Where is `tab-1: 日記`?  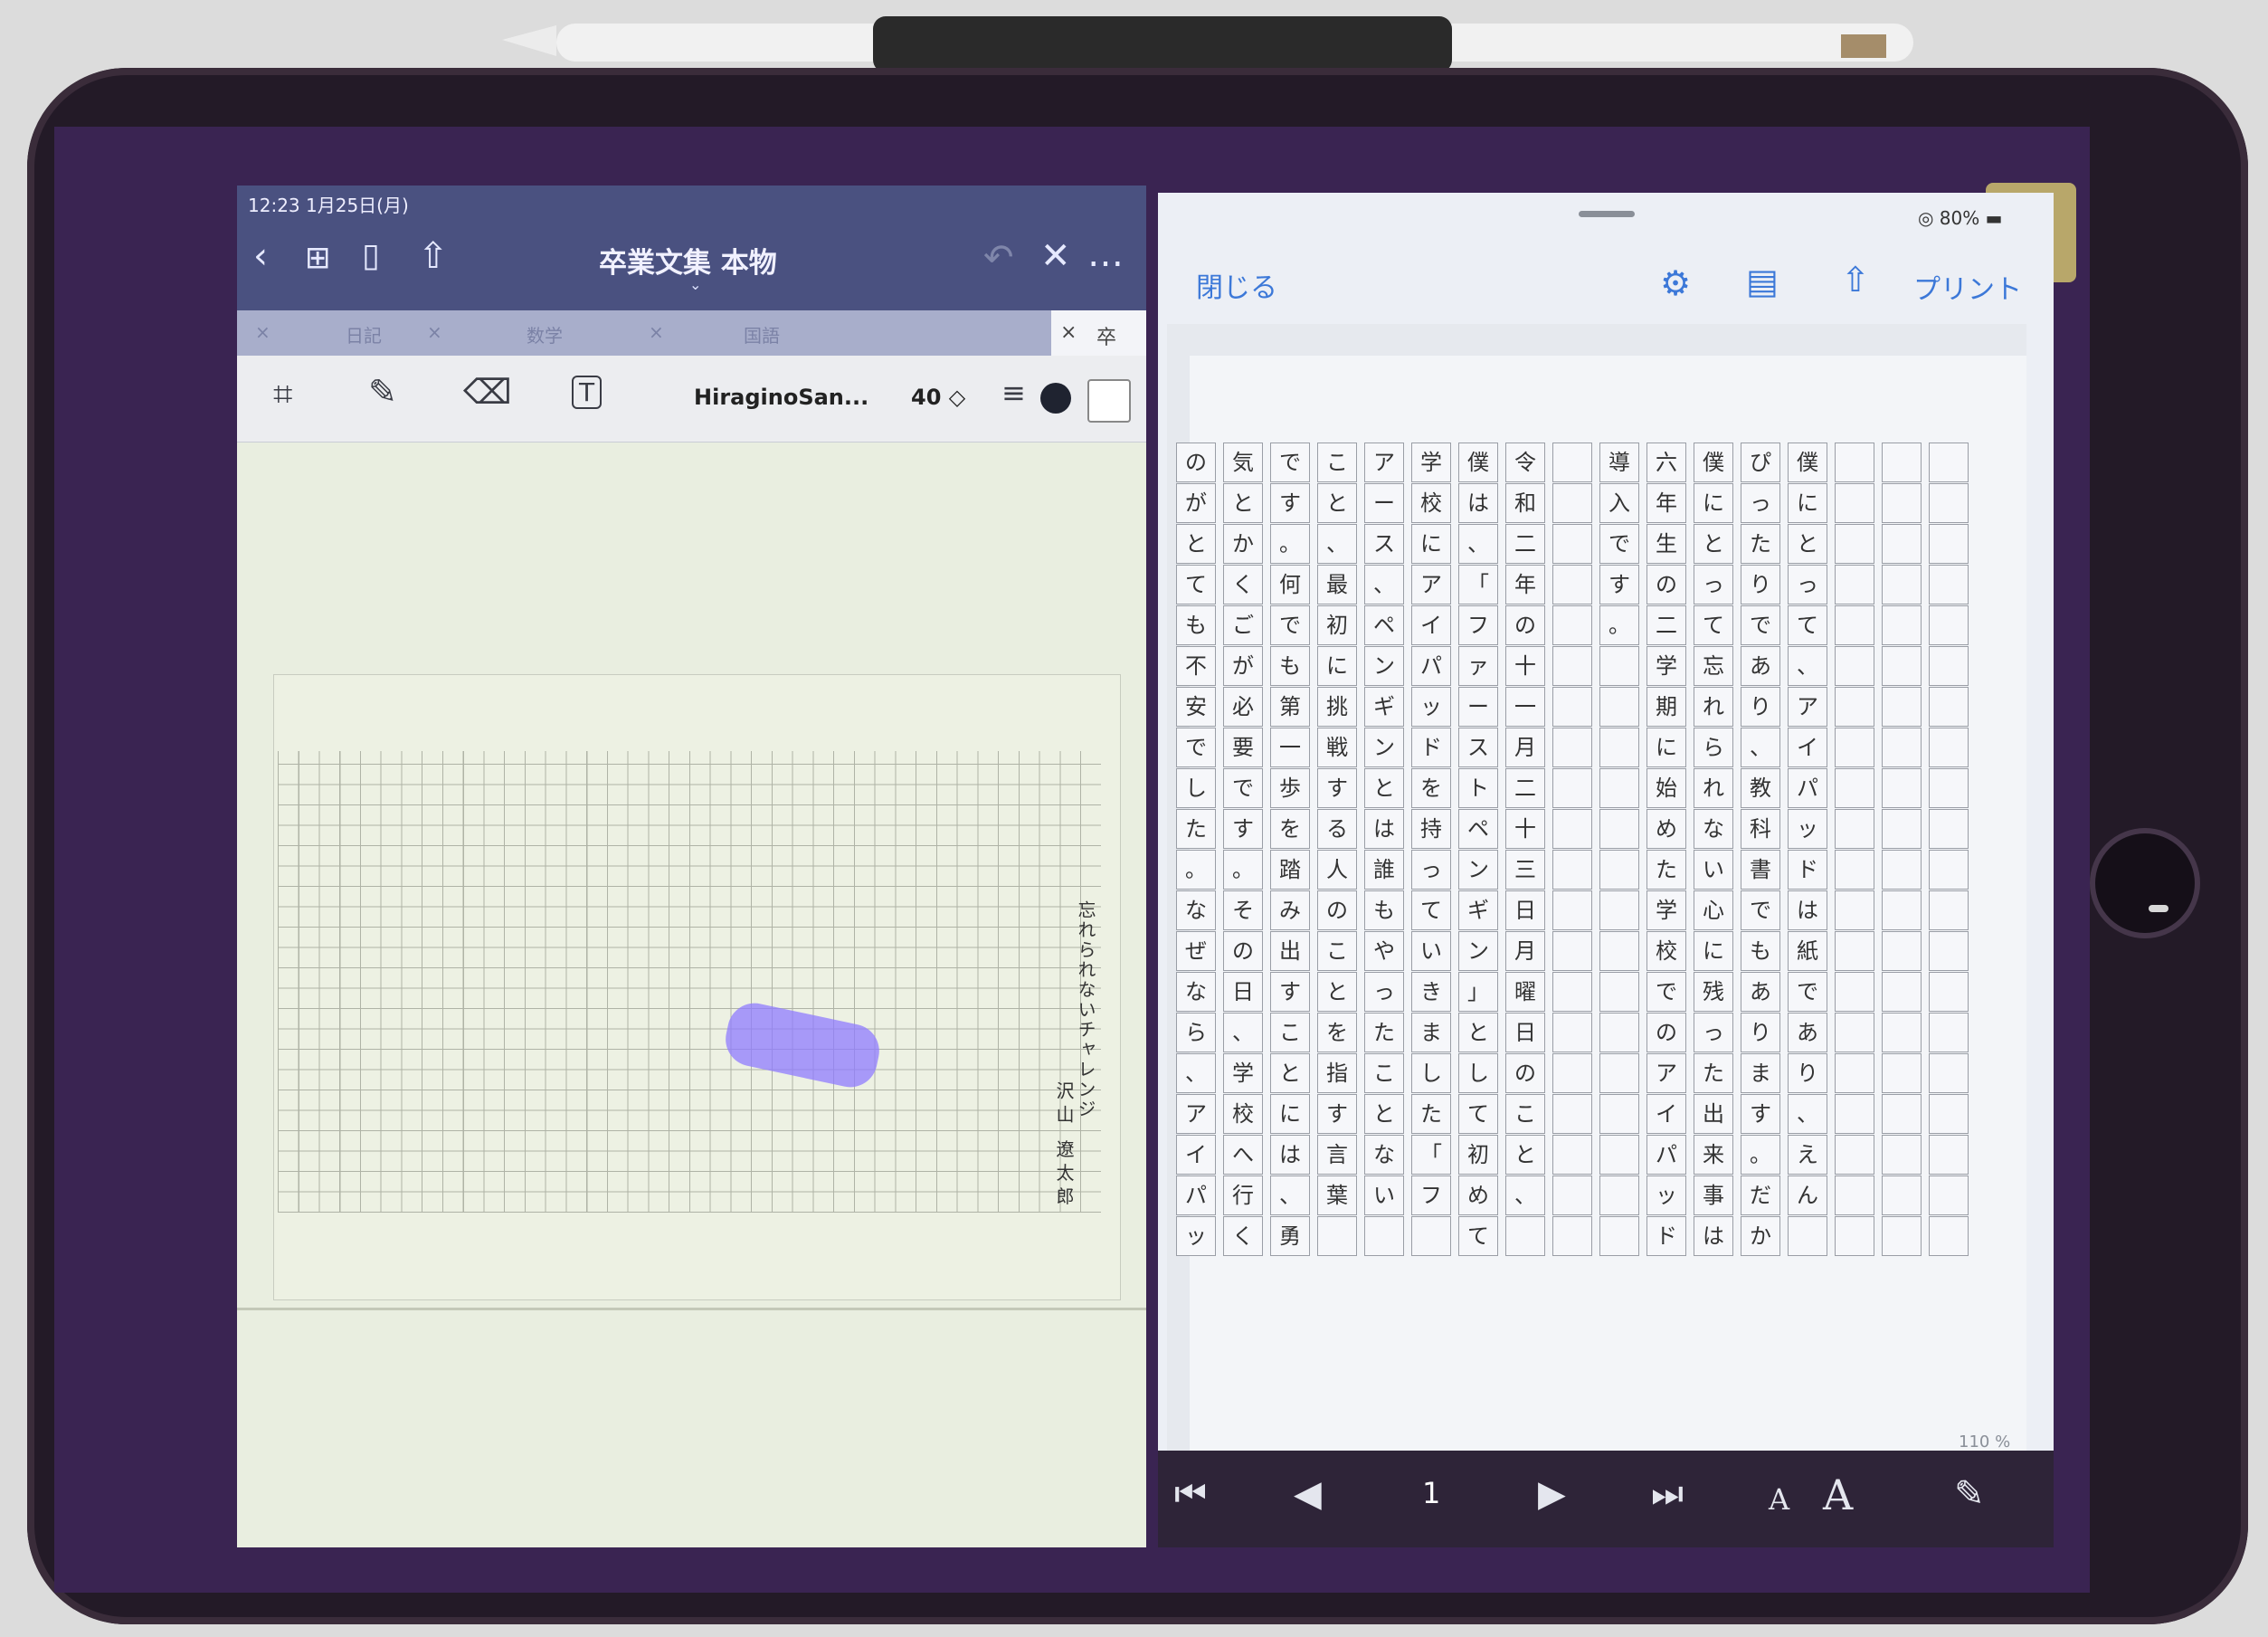
tab-1: 日記 is located at coordinates (364, 334).